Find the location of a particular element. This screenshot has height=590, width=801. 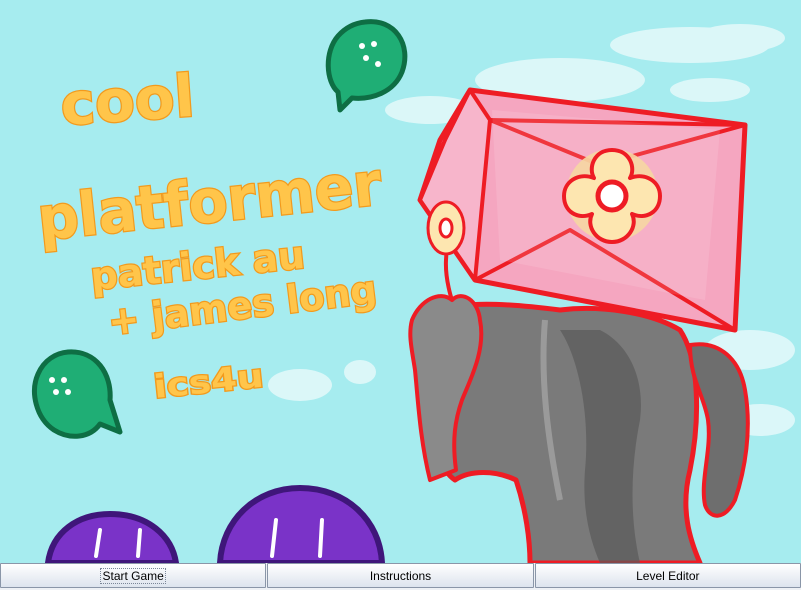

green-slime-left is located at coordinates (77, 394).